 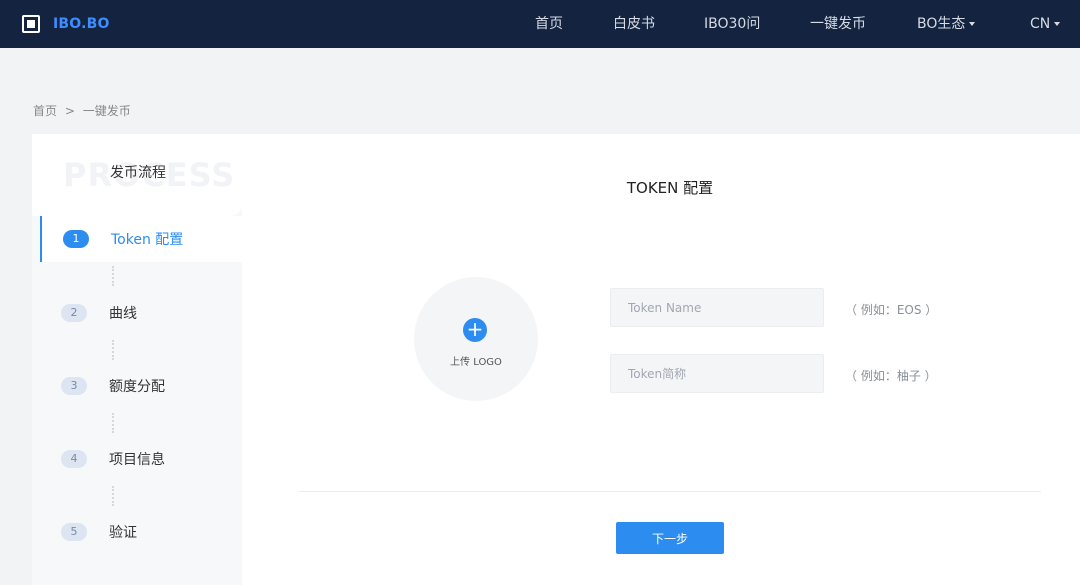 I want to click on sidebar-header: PROCESS 发币流程, so click(x=137, y=175).